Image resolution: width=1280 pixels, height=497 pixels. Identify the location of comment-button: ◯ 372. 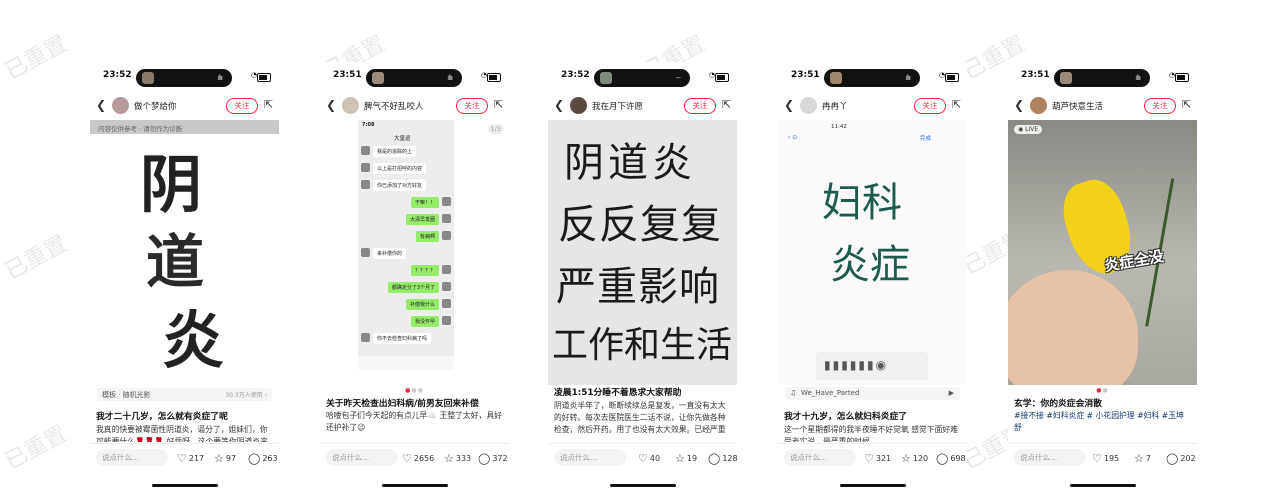
(493, 458).